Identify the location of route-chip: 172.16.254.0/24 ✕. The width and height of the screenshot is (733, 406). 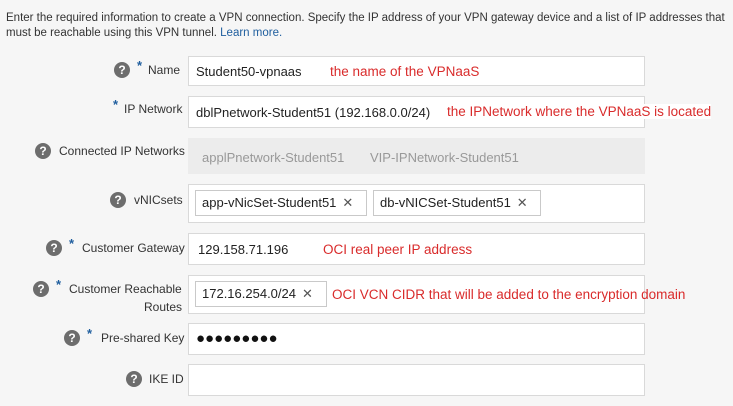
(261, 294).